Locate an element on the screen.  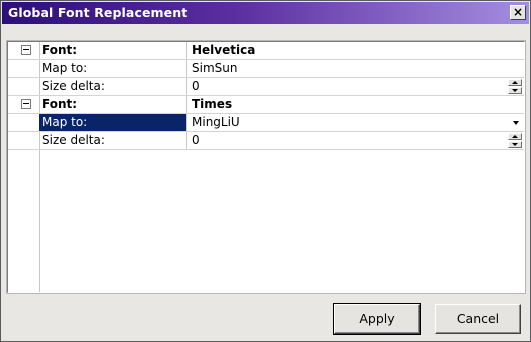
property-row-font-times: Font: Times is located at coordinates (266, 105).